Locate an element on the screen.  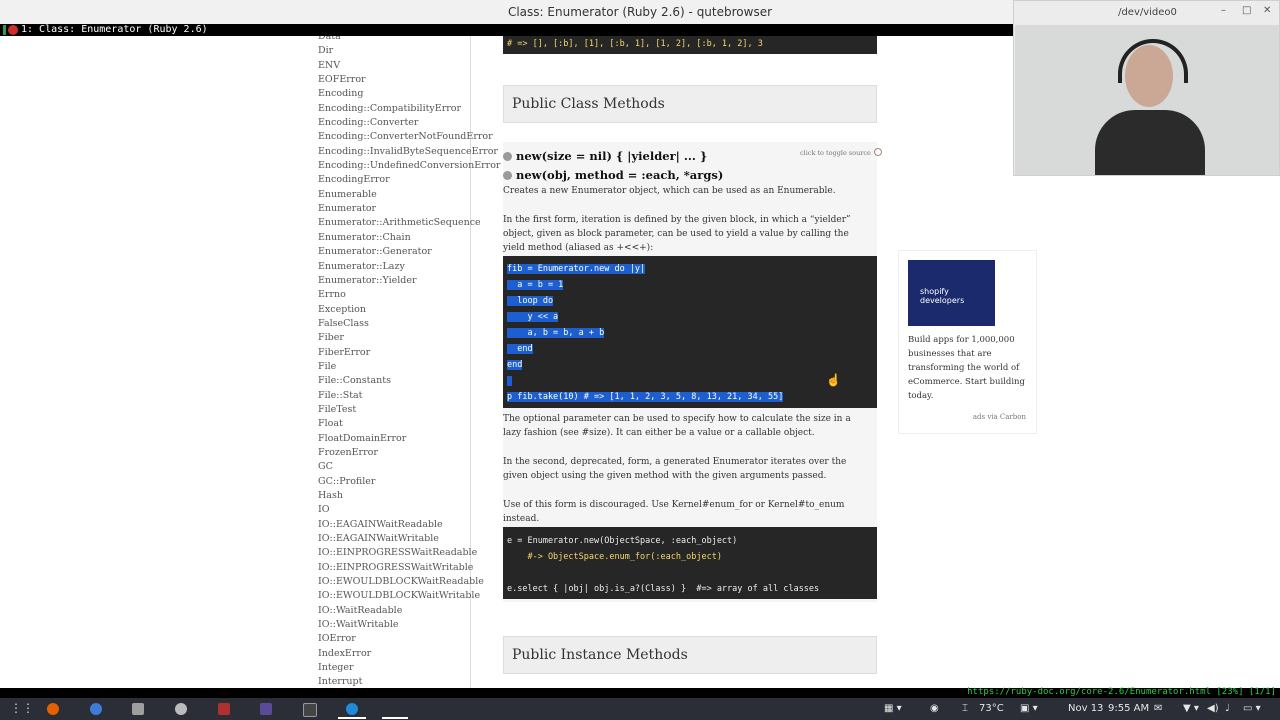
sidebar-link: IO::EAGAINWaitWritable is located at coordinates (409, 539).